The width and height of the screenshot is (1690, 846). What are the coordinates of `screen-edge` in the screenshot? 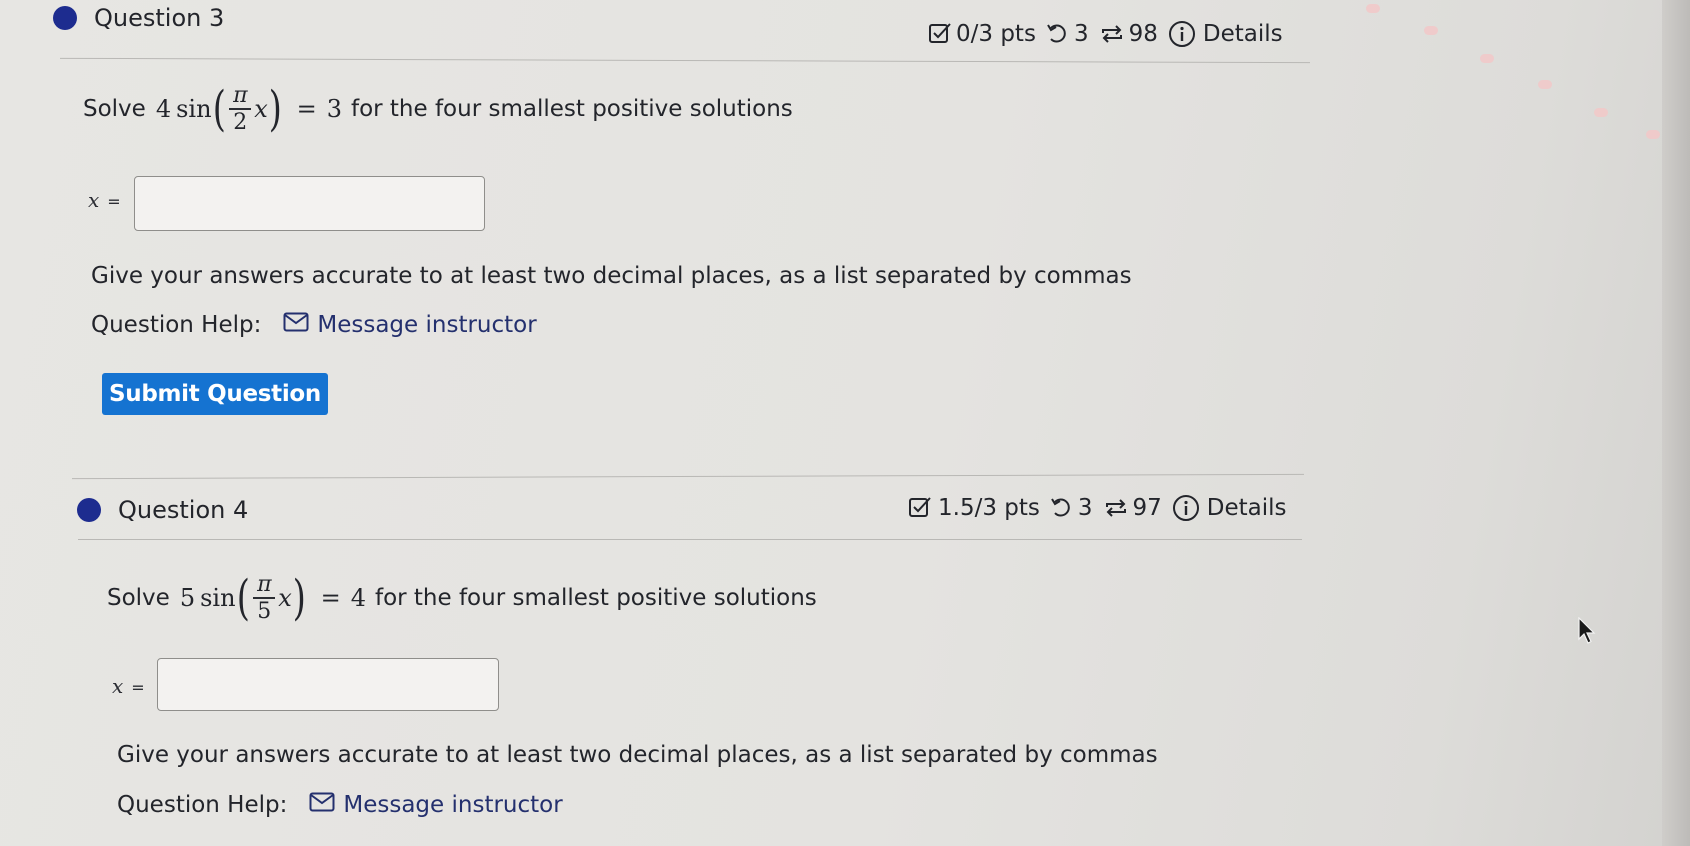 It's located at (1676, 423).